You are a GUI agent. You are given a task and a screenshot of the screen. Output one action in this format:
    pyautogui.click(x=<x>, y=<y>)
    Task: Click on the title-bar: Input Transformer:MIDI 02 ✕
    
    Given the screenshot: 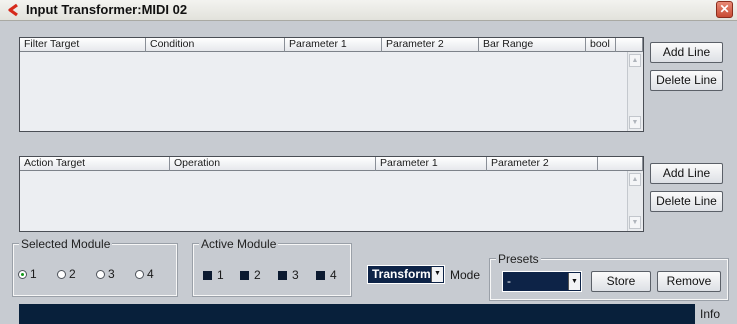 What is the action you would take?
    pyautogui.click(x=368, y=10)
    